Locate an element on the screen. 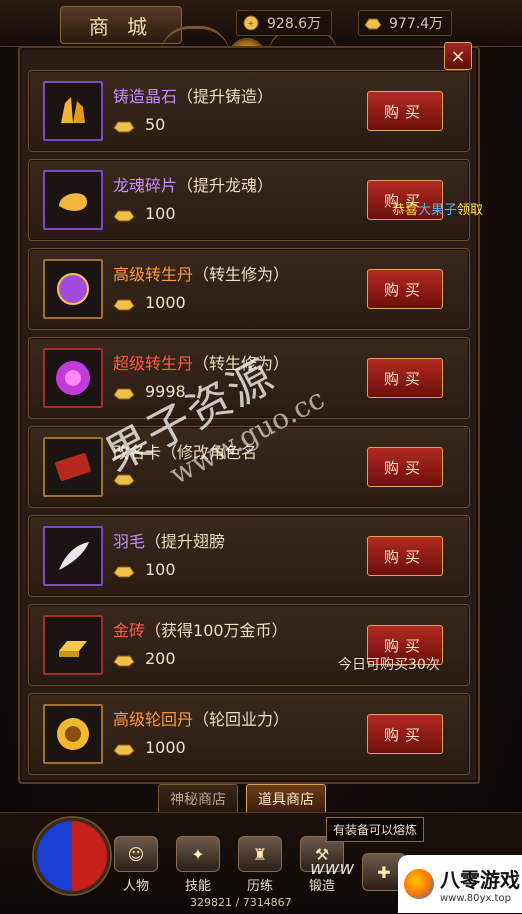 This screenshot has height=914, width=522. nav-training: ♜ 历练 is located at coordinates (260, 865).